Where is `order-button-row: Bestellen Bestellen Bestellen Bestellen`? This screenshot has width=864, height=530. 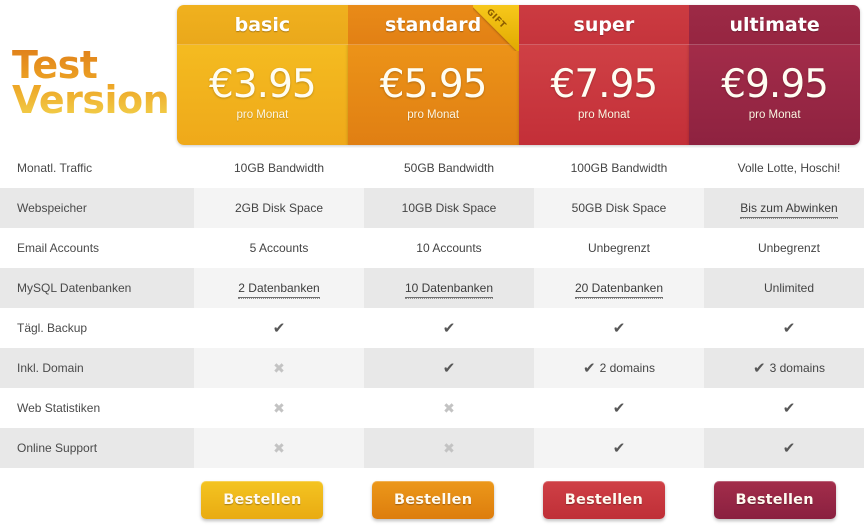 order-button-row: Bestellen Bestellen Bestellen Bestellen is located at coordinates (518, 500).